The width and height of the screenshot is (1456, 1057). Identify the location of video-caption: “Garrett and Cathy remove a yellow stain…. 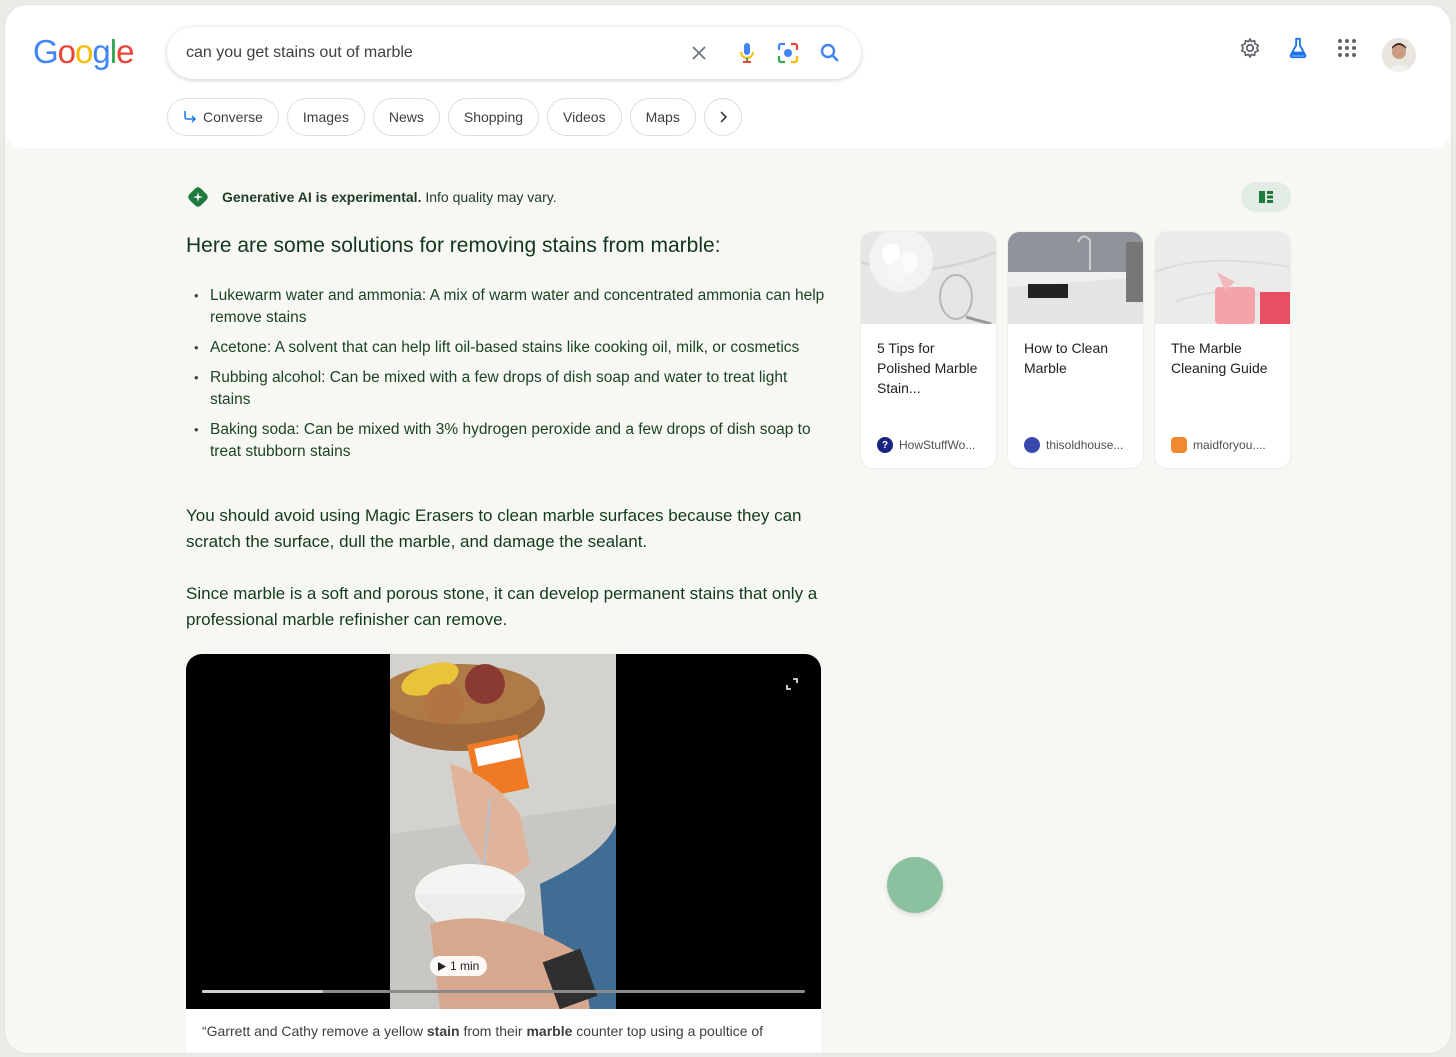
(503, 1031).